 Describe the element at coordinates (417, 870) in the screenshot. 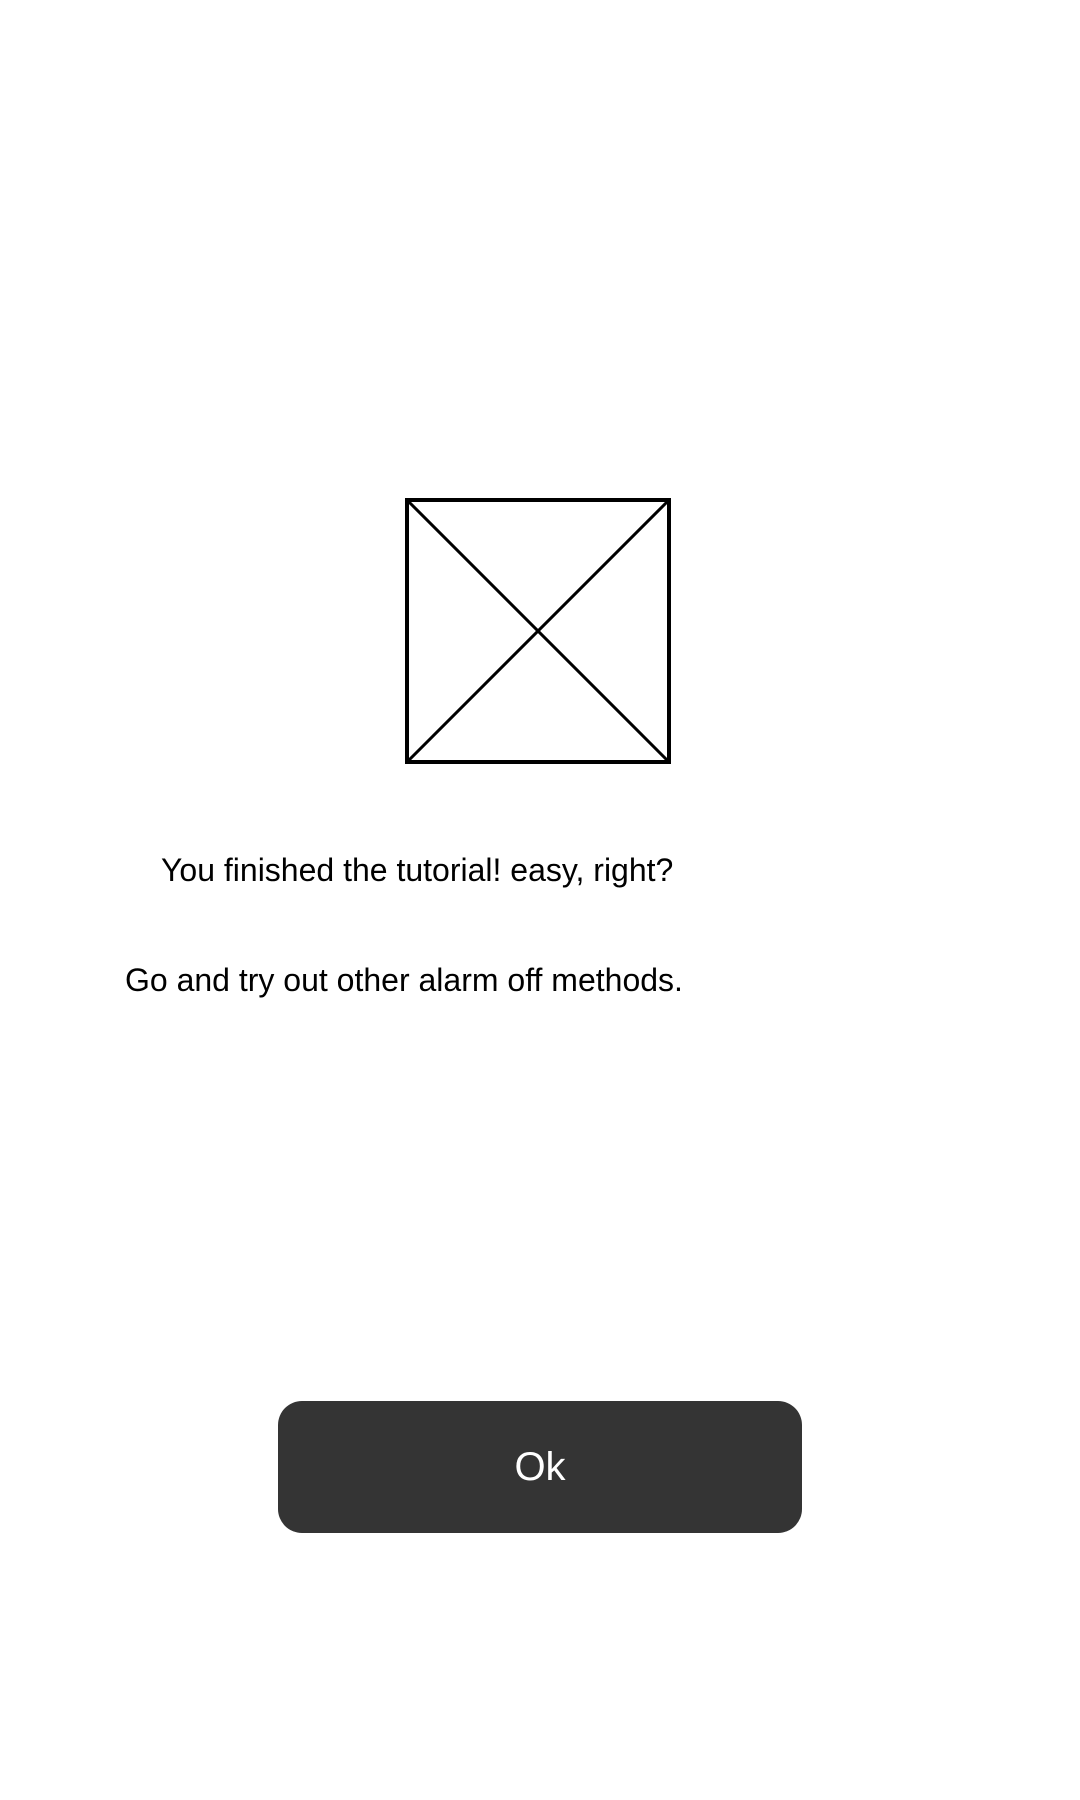

I see `tutorial-finished-message: You finished the tutorial! easy, right?` at that location.